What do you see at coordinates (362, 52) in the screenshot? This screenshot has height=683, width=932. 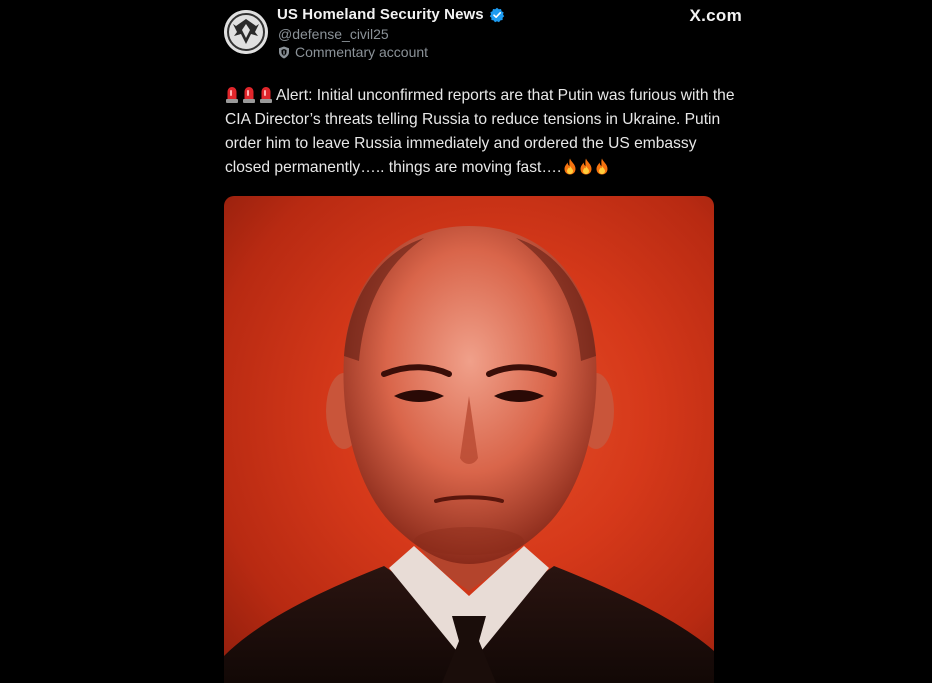 I see `account-type-label: Commentary account` at bounding box center [362, 52].